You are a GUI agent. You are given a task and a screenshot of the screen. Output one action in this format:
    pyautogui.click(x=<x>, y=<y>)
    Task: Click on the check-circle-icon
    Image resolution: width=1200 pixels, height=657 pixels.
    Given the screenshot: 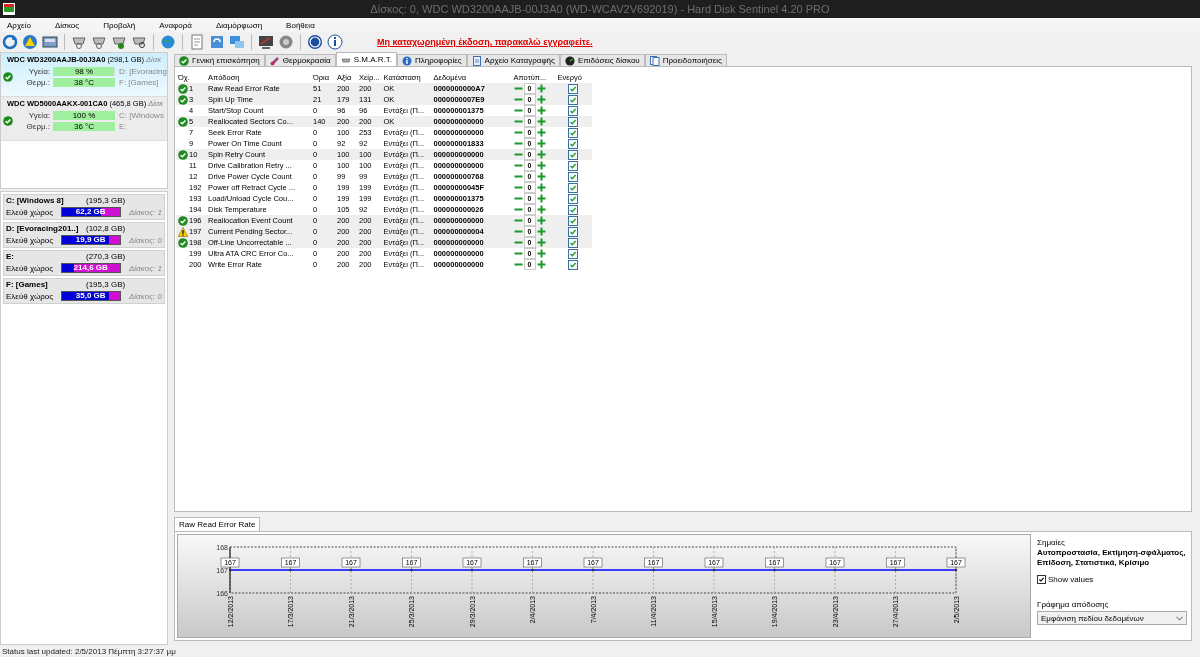 What is the action you would take?
    pyautogui.click(x=8, y=77)
    